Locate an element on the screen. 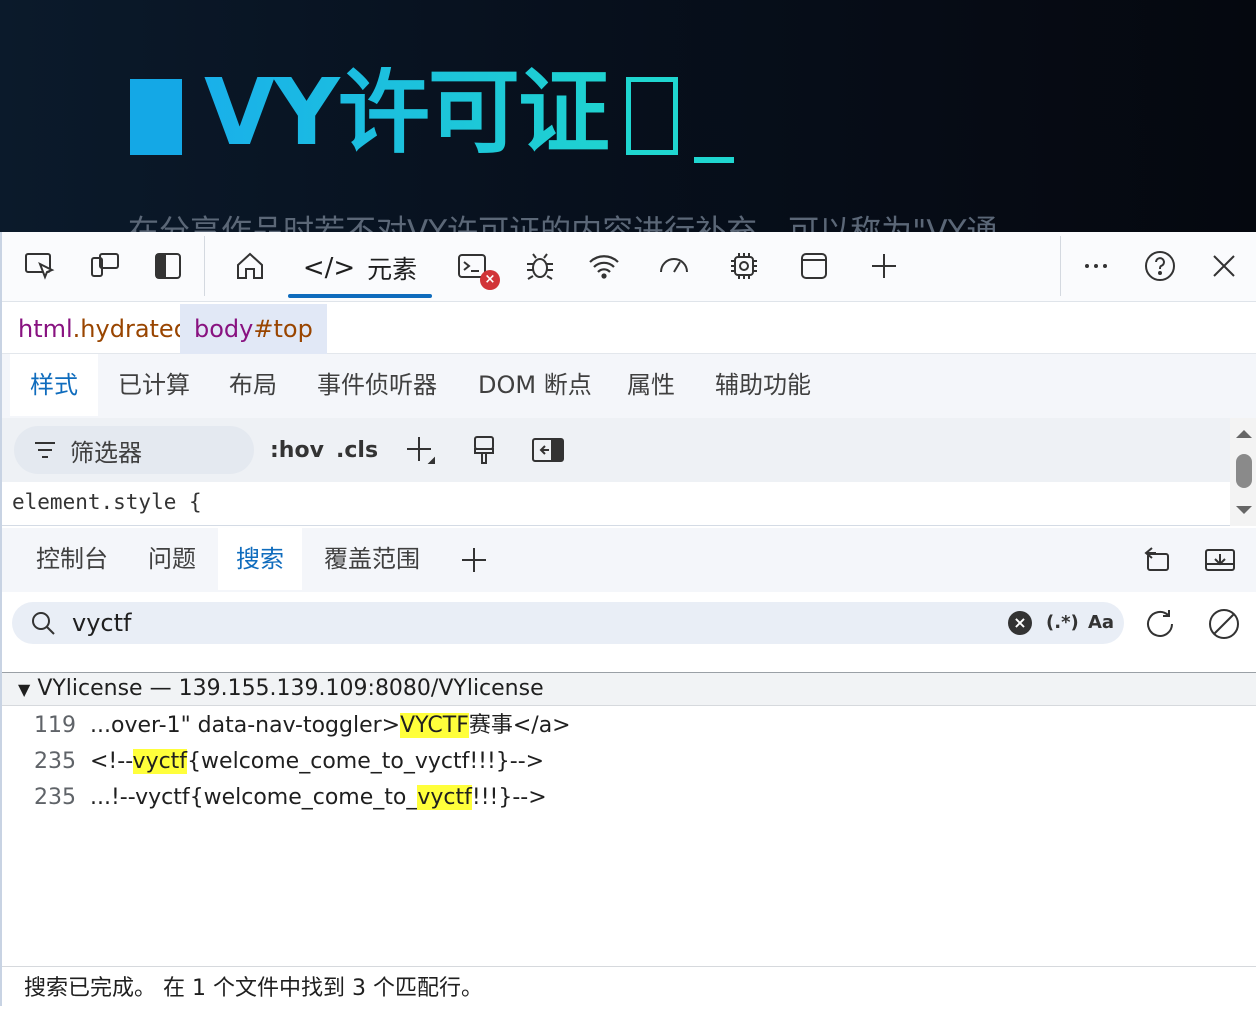 The height and width of the screenshot is (1011, 1256). result-text-before: <!-- is located at coordinates (111, 761).